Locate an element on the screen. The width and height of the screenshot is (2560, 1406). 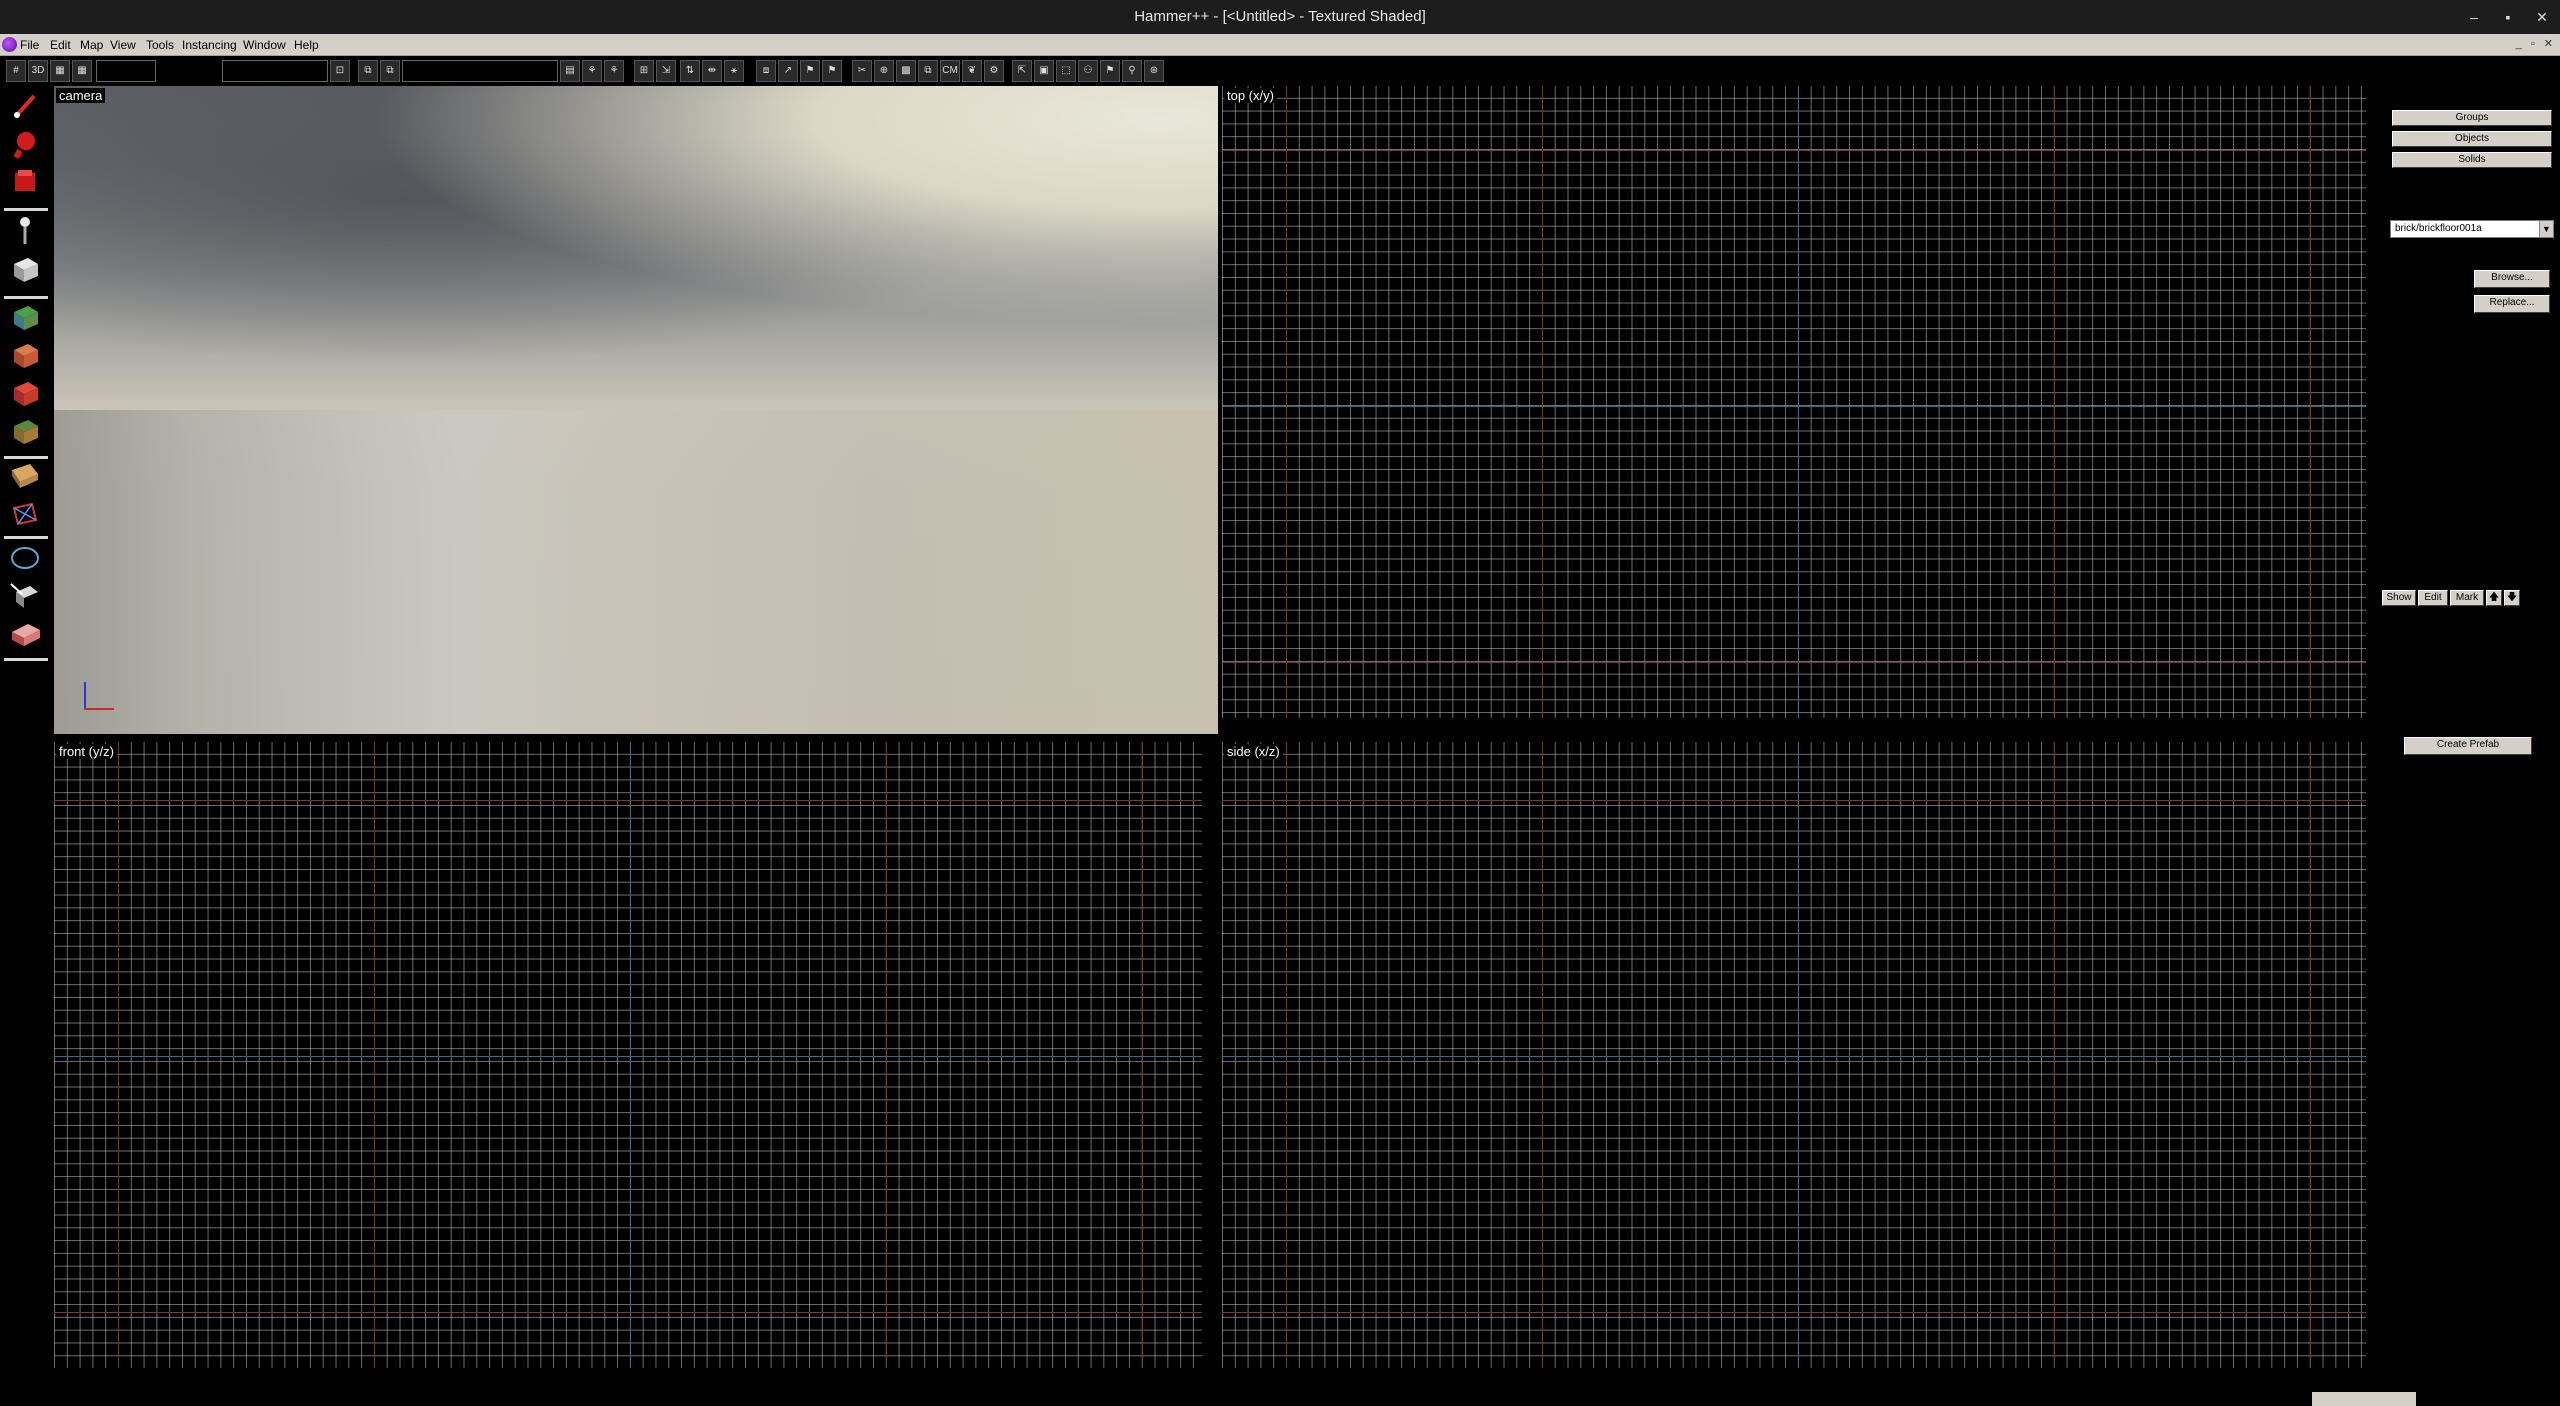
arrow-down-icon: 🡇 is located at coordinates (2512, 598).